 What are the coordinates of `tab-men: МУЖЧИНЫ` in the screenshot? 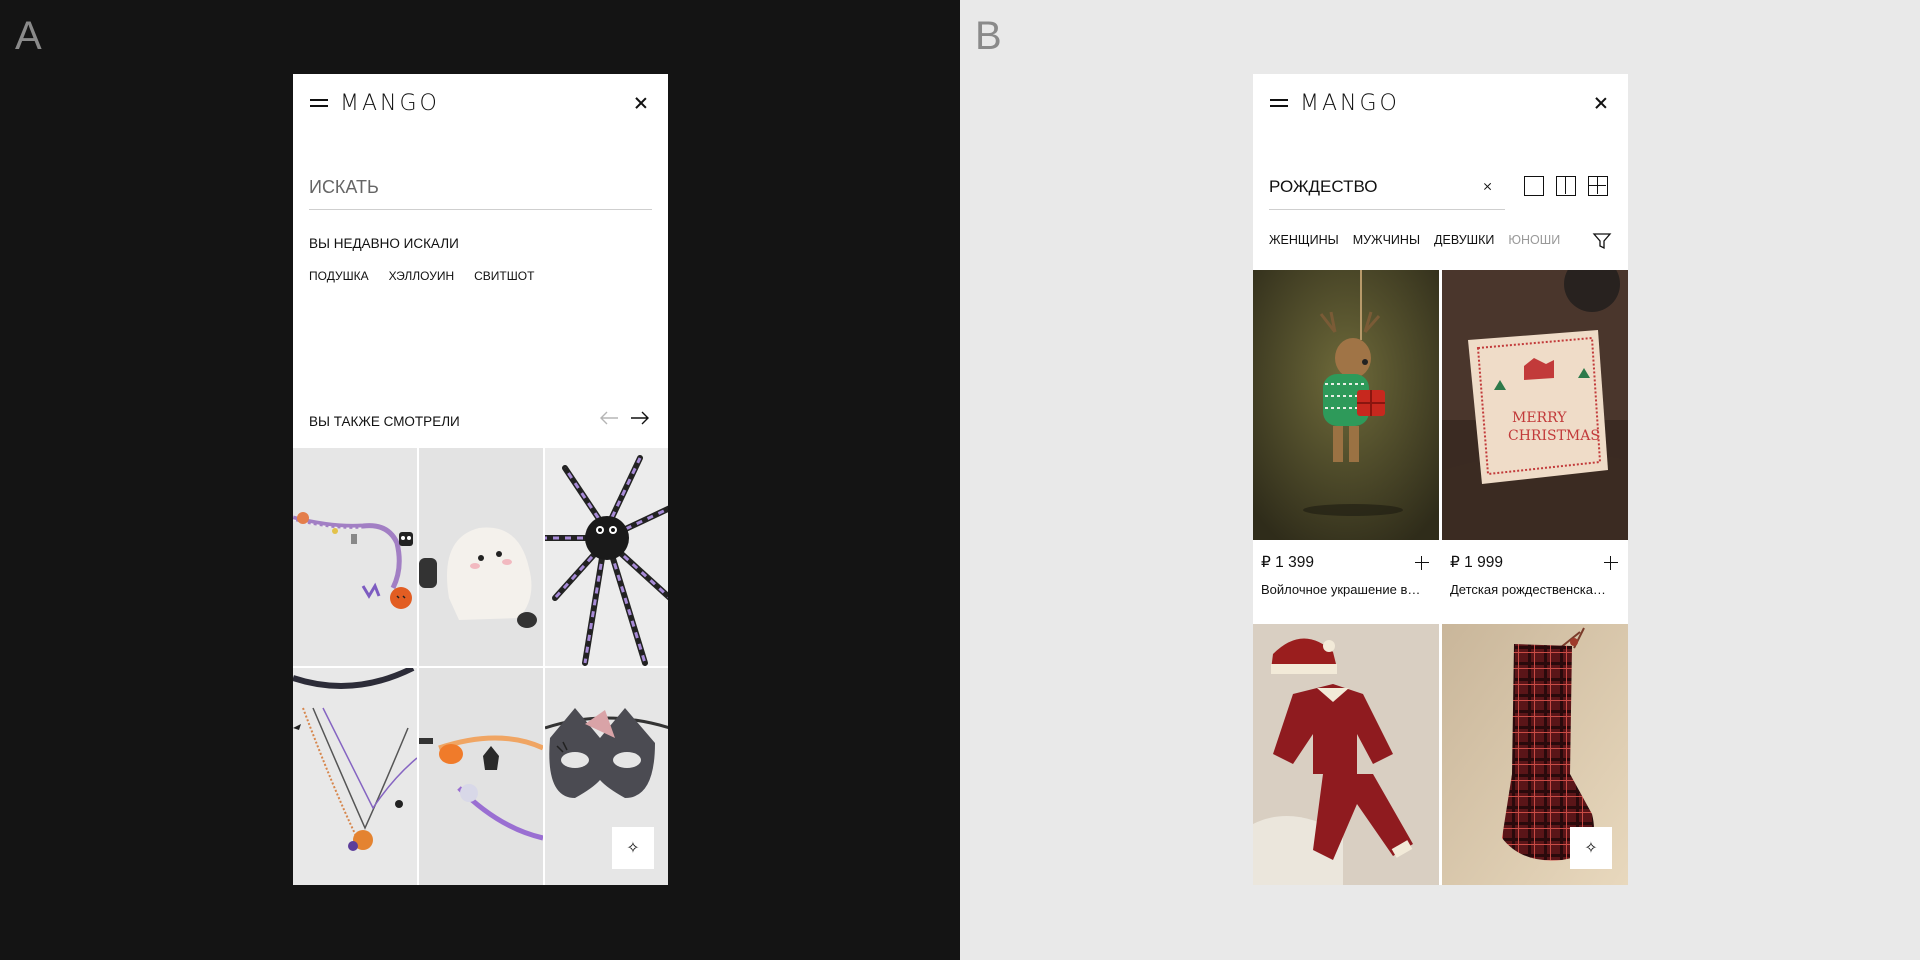 It's located at (1386, 240).